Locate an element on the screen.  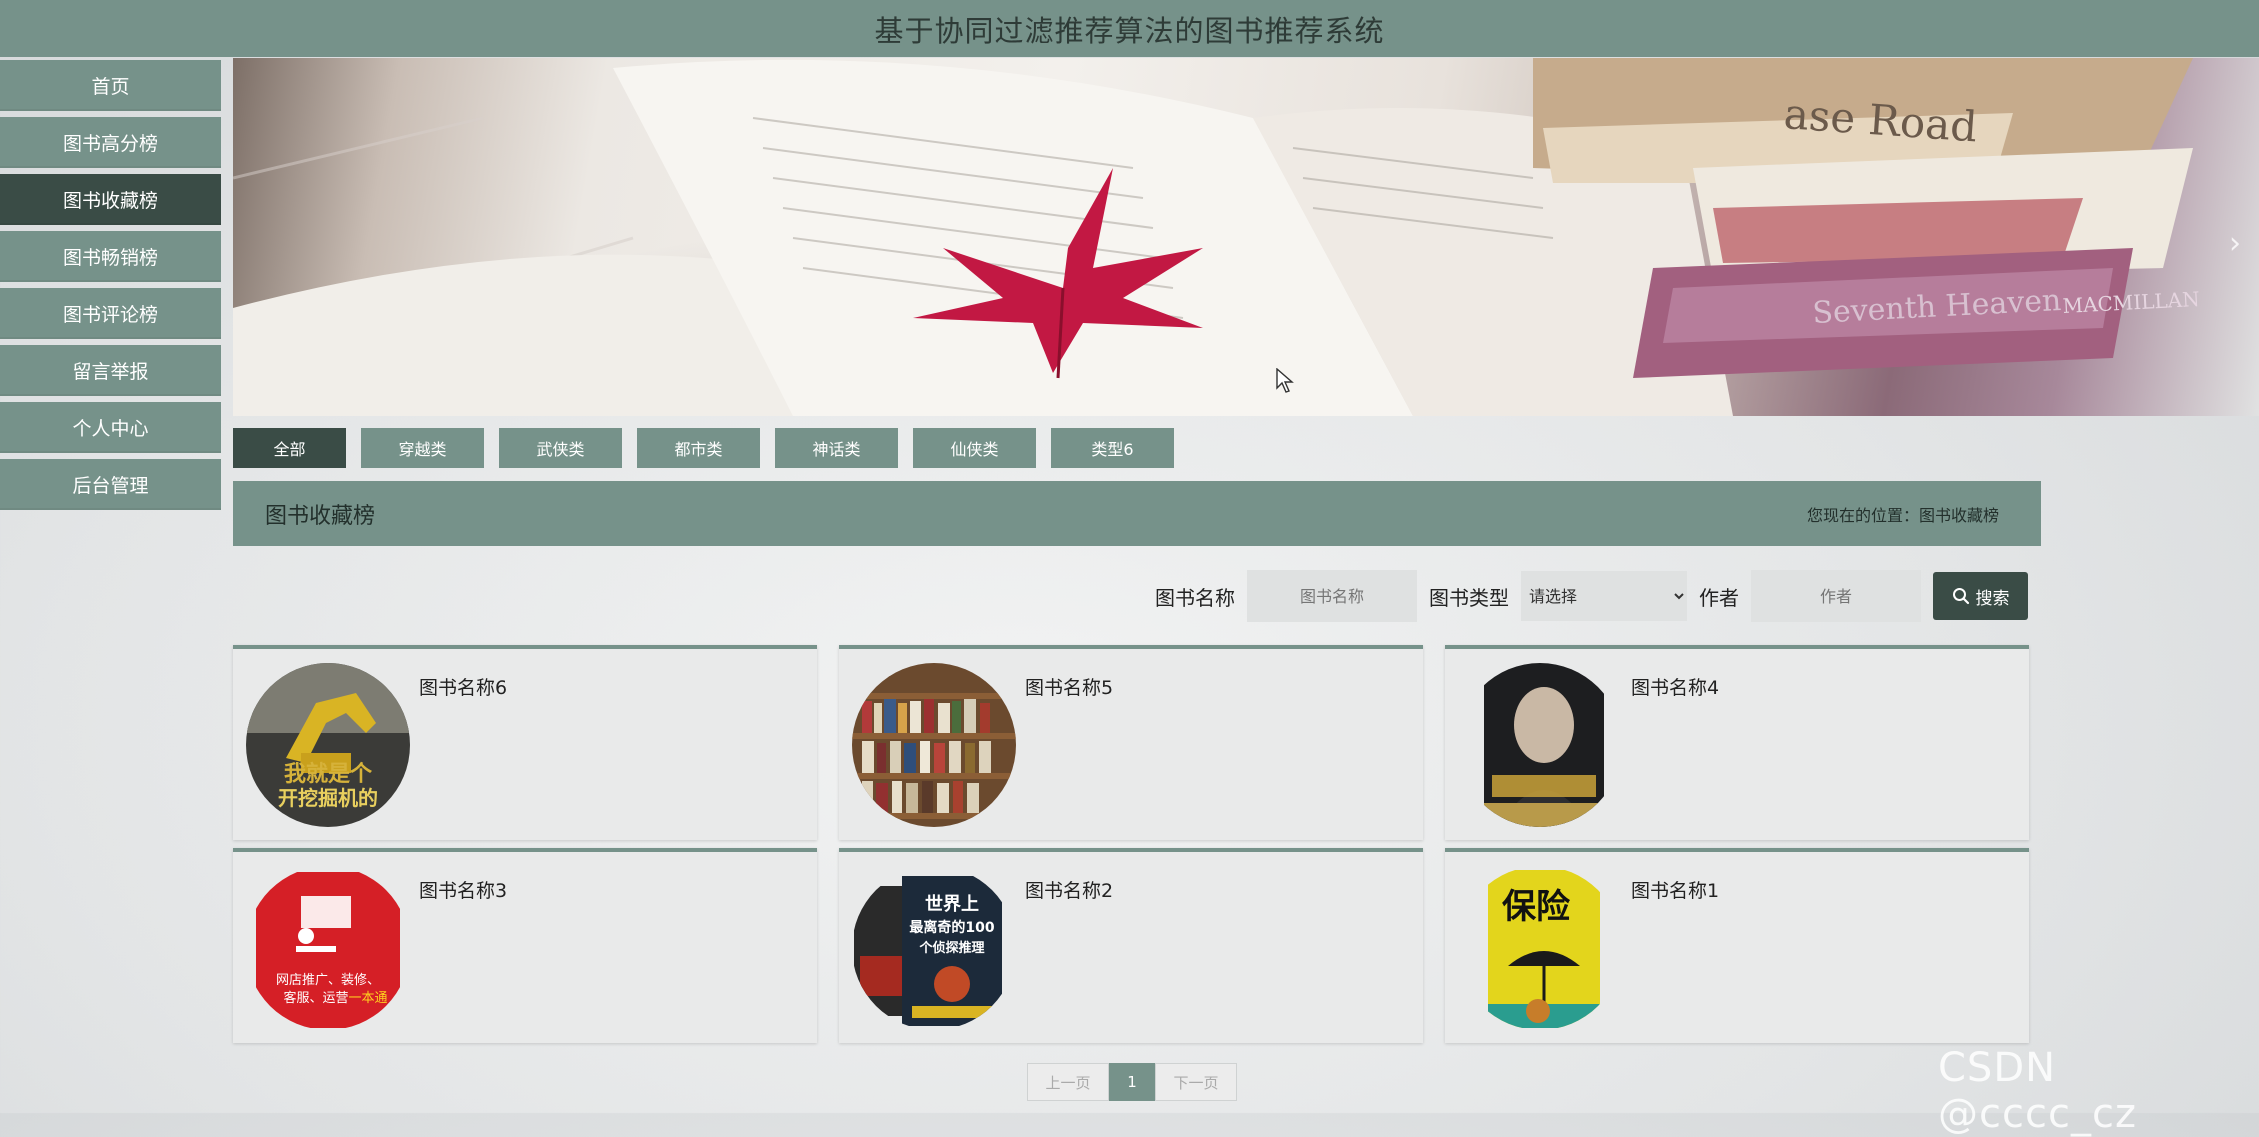
category-xianxia: 仙侠类 is located at coordinates (974, 448).